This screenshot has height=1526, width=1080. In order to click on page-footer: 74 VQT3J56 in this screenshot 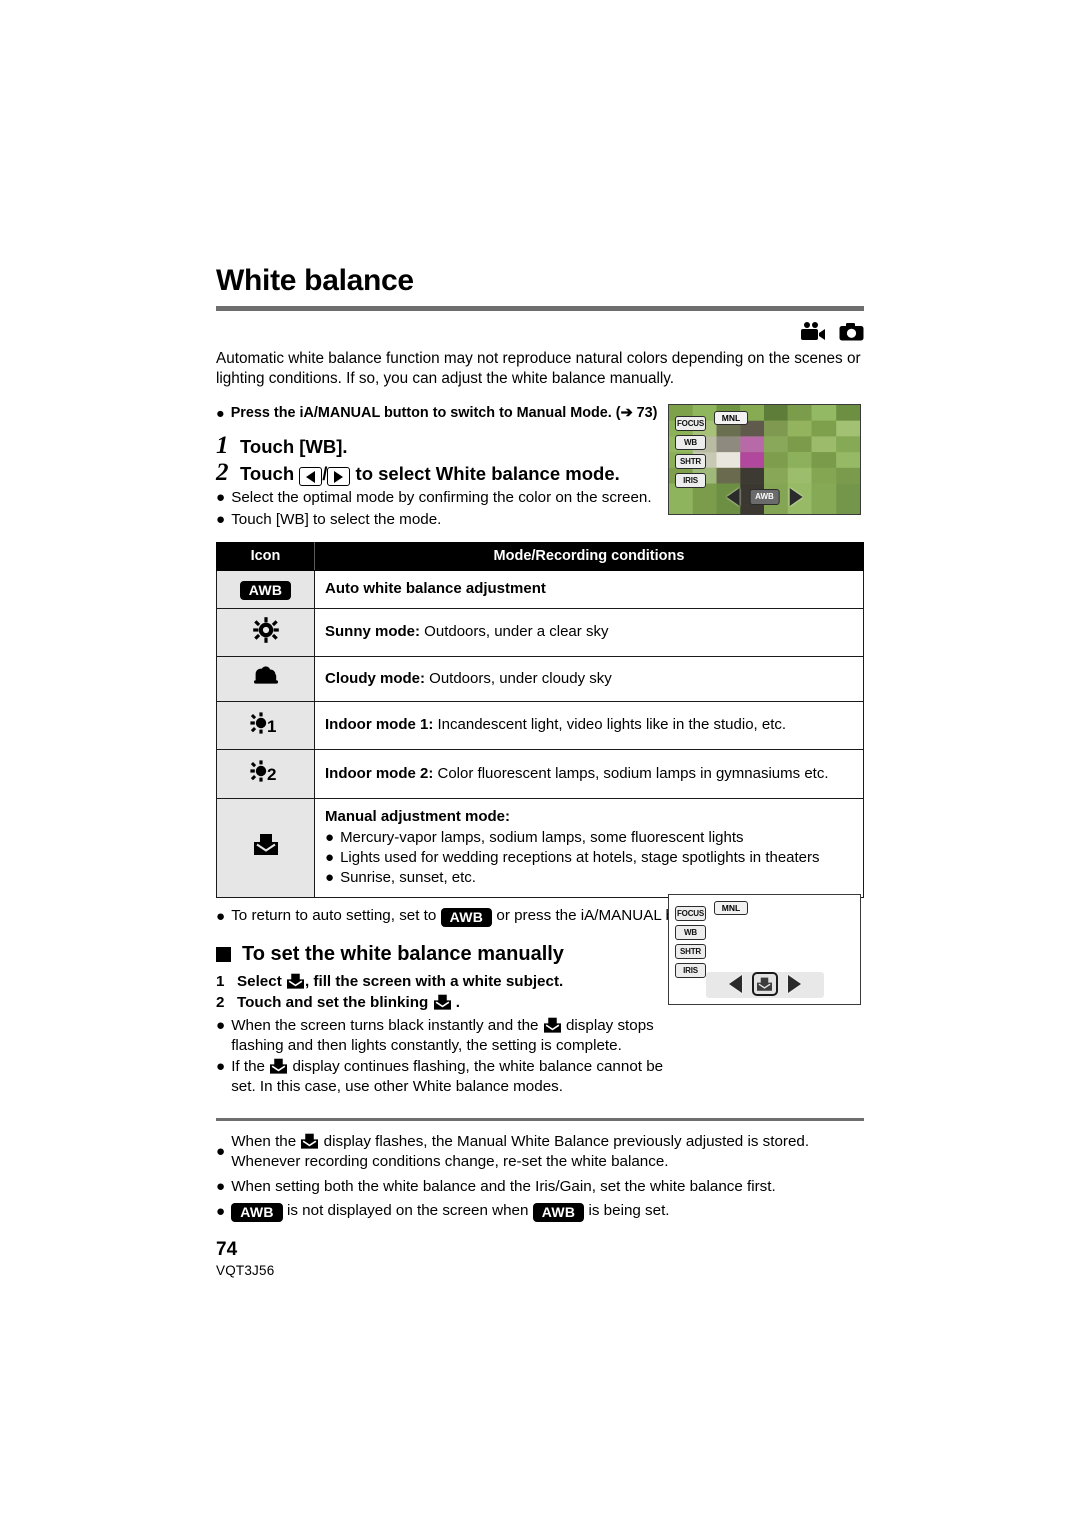, I will do `click(245, 1259)`.